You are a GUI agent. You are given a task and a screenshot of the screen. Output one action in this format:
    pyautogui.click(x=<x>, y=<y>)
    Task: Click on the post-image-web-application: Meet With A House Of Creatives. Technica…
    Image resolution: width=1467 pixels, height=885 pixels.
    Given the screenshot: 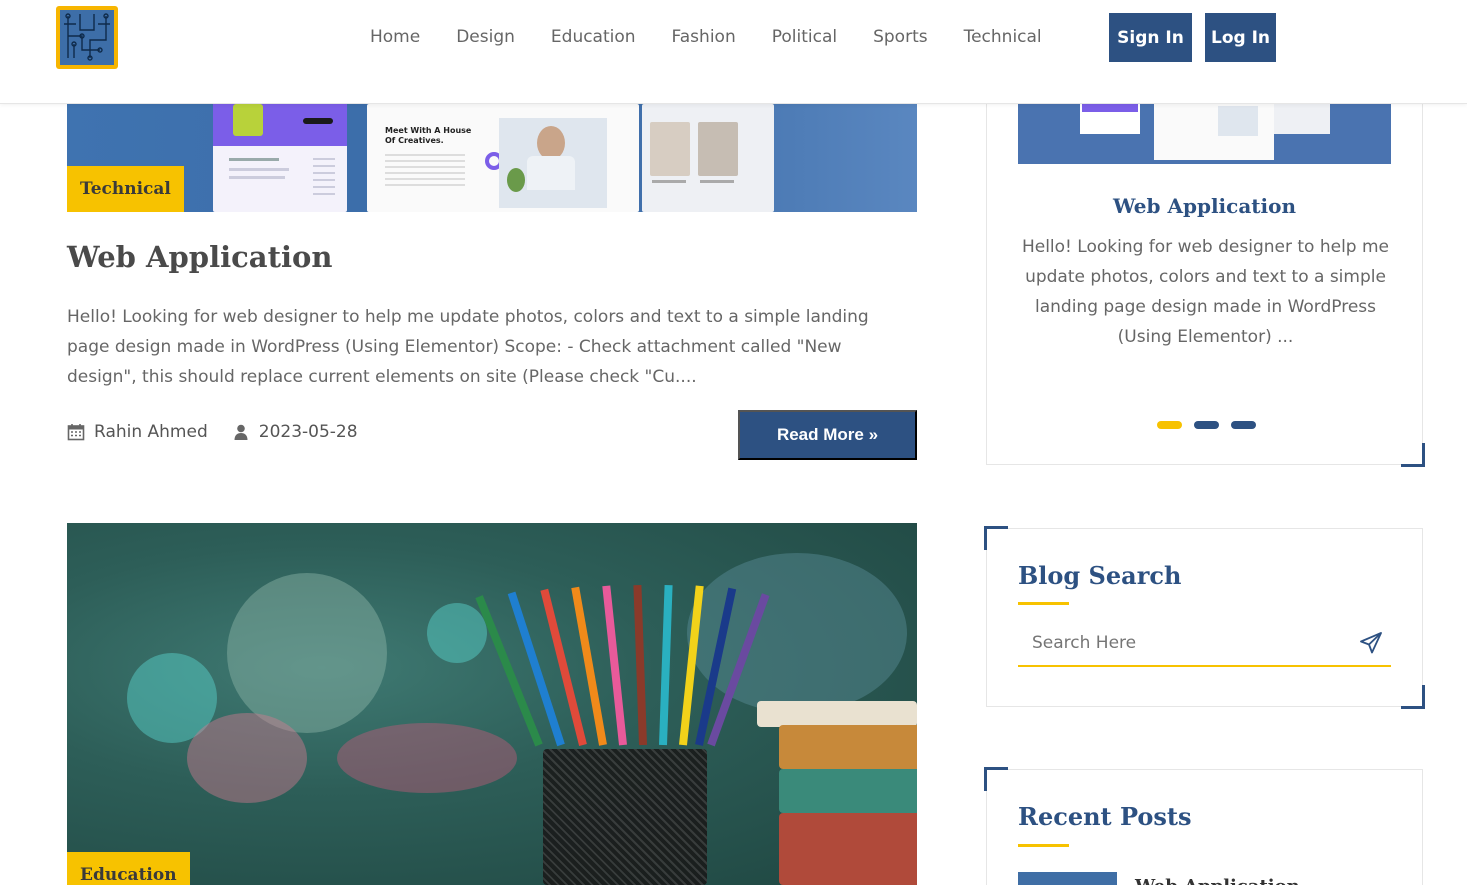 What is the action you would take?
    pyautogui.click(x=492, y=158)
    